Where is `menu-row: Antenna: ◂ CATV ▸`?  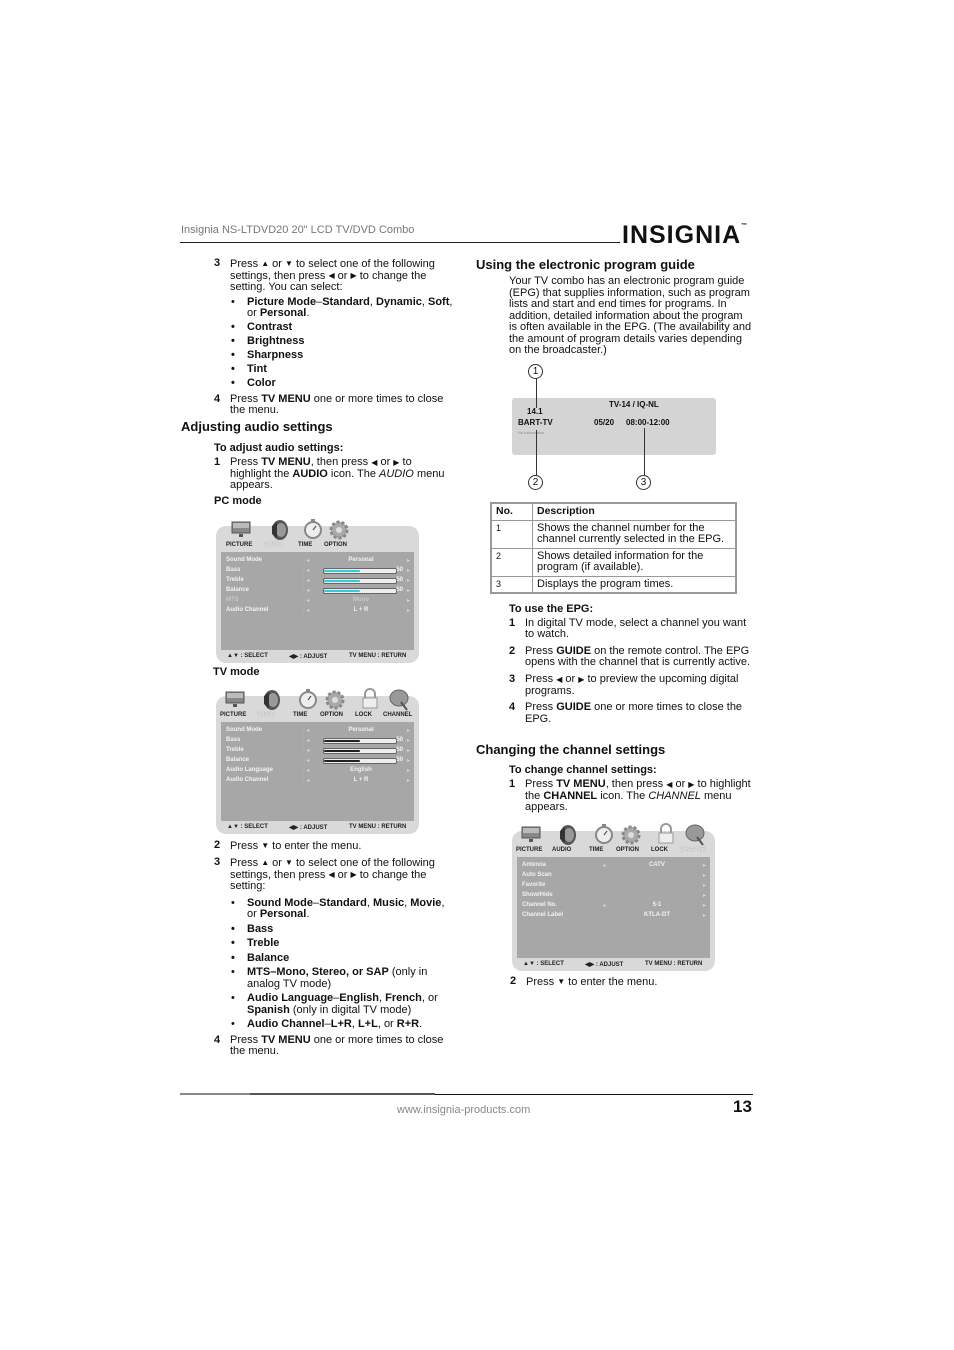 menu-row: Antenna: ◂ CATV ▸ is located at coordinates (613, 865).